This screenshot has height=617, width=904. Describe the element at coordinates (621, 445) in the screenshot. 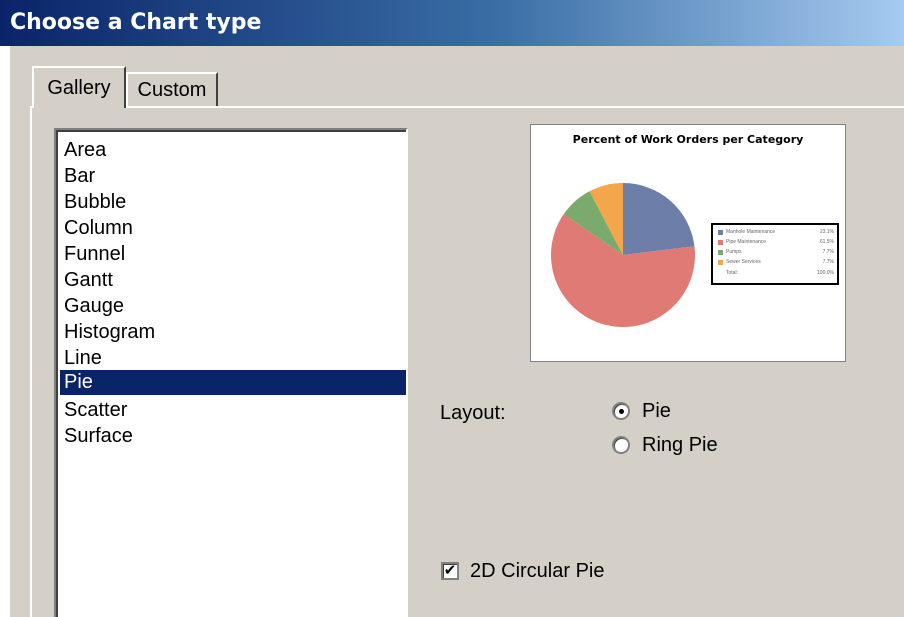

I see `radio-ring-pie` at that location.